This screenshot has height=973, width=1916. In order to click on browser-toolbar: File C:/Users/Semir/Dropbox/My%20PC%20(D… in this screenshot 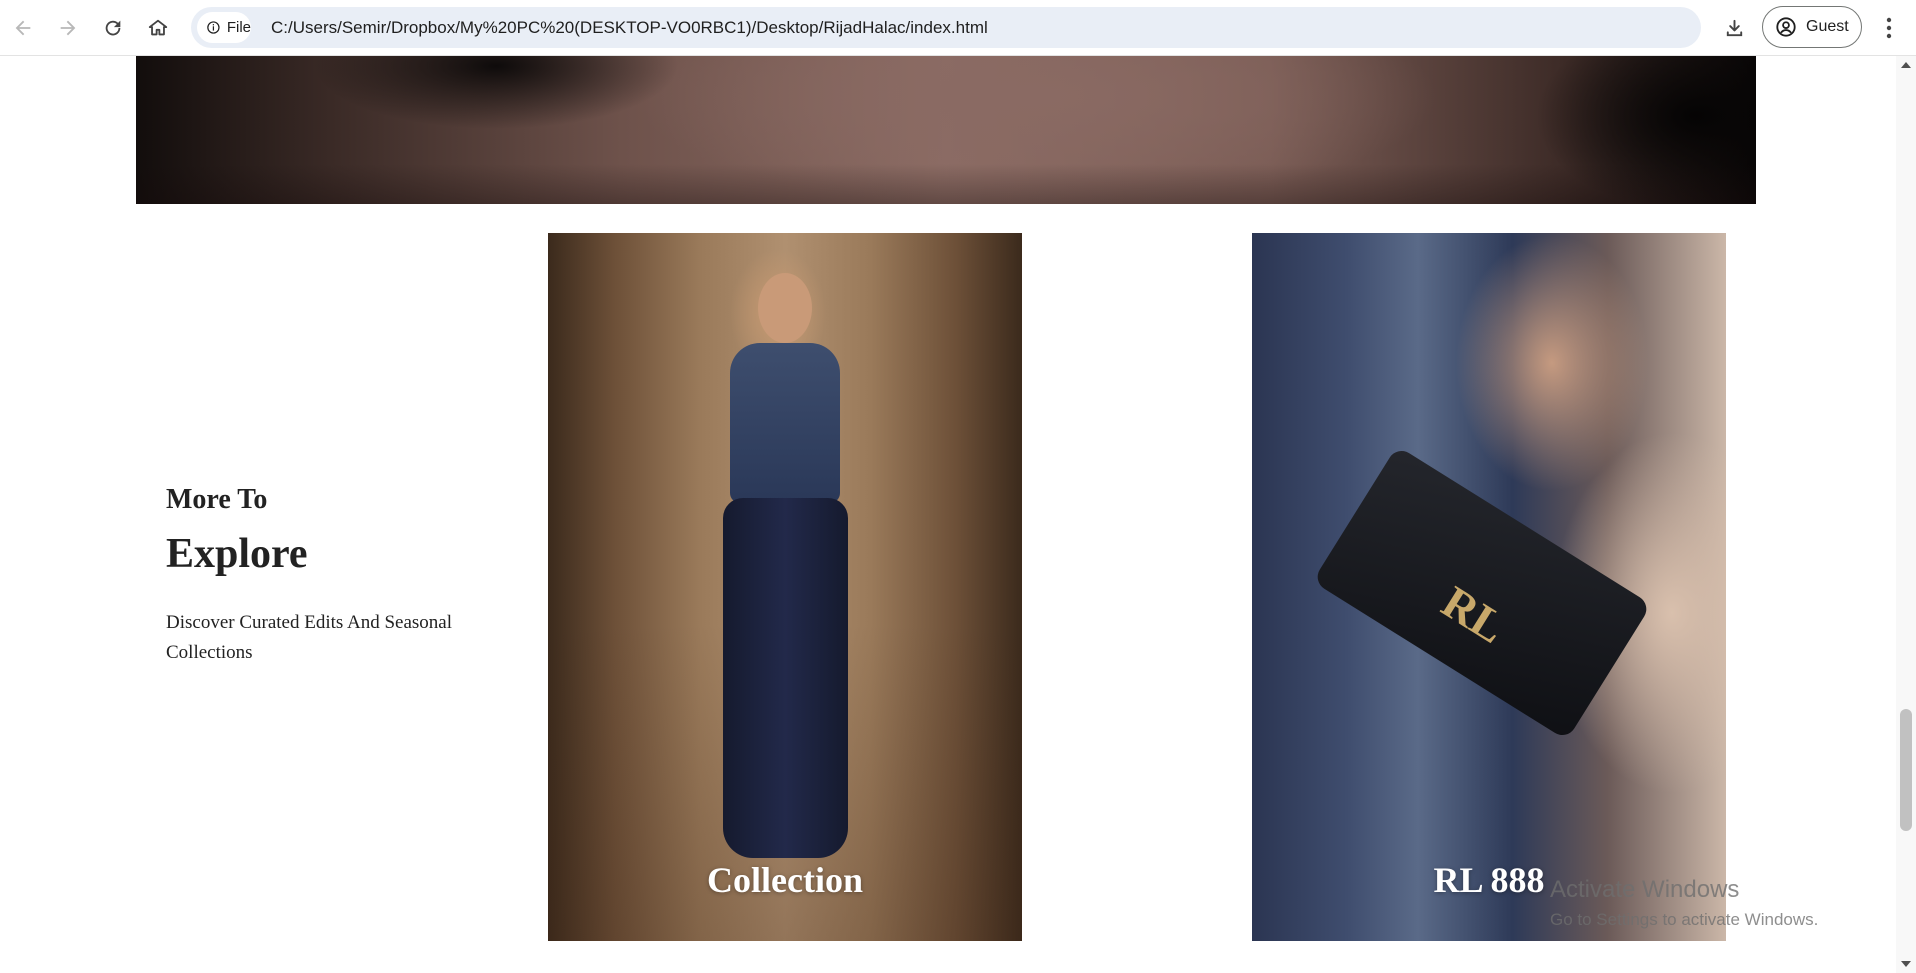, I will do `click(958, 28)`.